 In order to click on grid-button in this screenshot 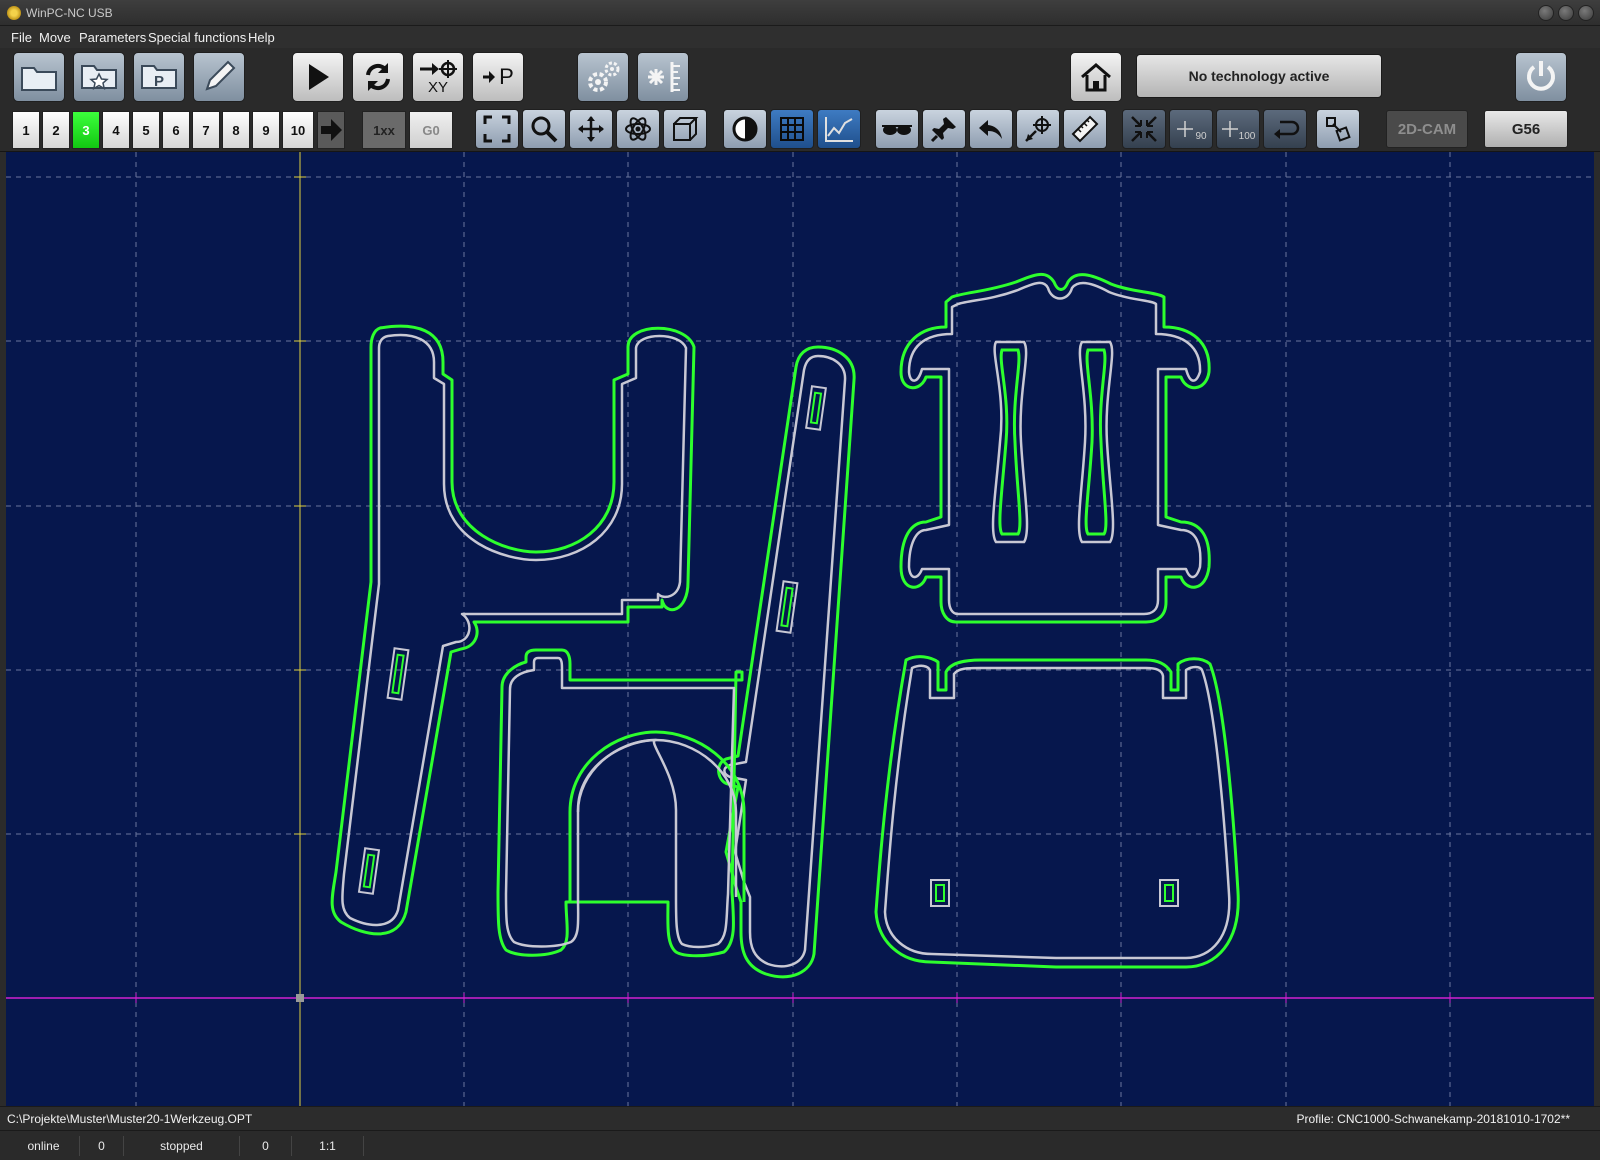, I will do `click(792, 129)`.